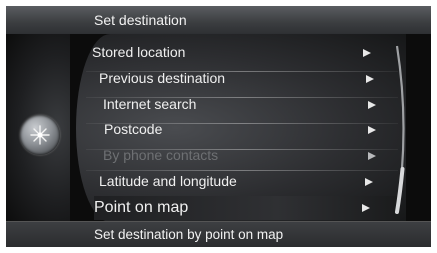 The height and width of the screenshot is (253, 437). What do you see at coordinates (141, 207) in the screenshot?
I see `menu-item-label: Point on map` at bounding box center [141, 207].